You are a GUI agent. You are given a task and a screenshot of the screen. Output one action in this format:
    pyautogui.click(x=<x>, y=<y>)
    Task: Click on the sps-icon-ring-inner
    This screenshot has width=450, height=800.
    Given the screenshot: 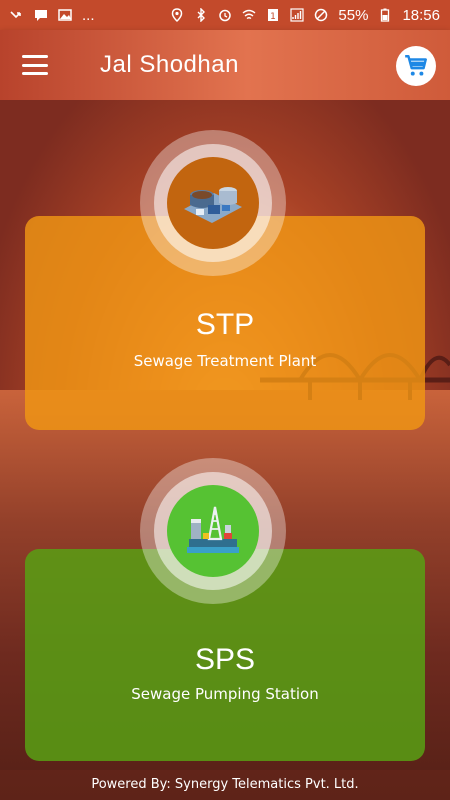 What is the action you would take?
    pyautogui.click(x=213, y=531)
    